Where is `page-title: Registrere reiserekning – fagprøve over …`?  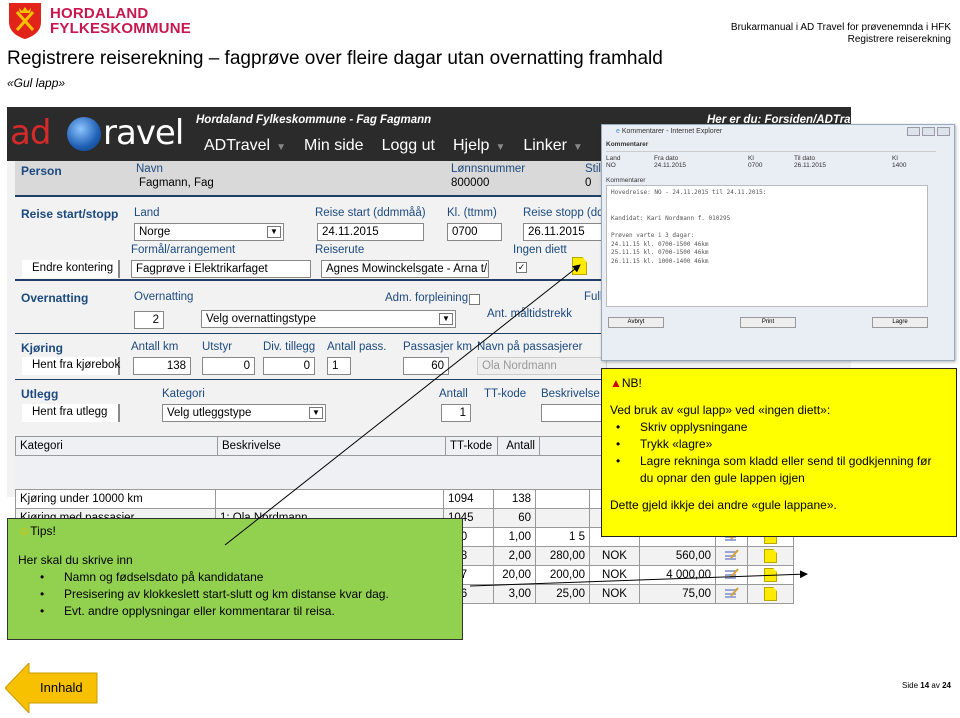 page-title: Registrere reiserekning – fagprøve over … is located at coordinates (335, 58).